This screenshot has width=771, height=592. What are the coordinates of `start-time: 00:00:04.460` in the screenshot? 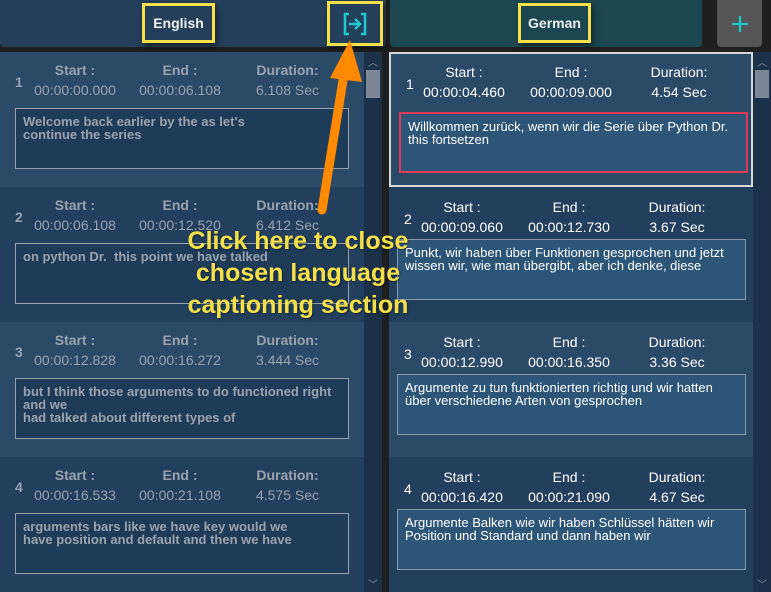 It's located at (464, 92).